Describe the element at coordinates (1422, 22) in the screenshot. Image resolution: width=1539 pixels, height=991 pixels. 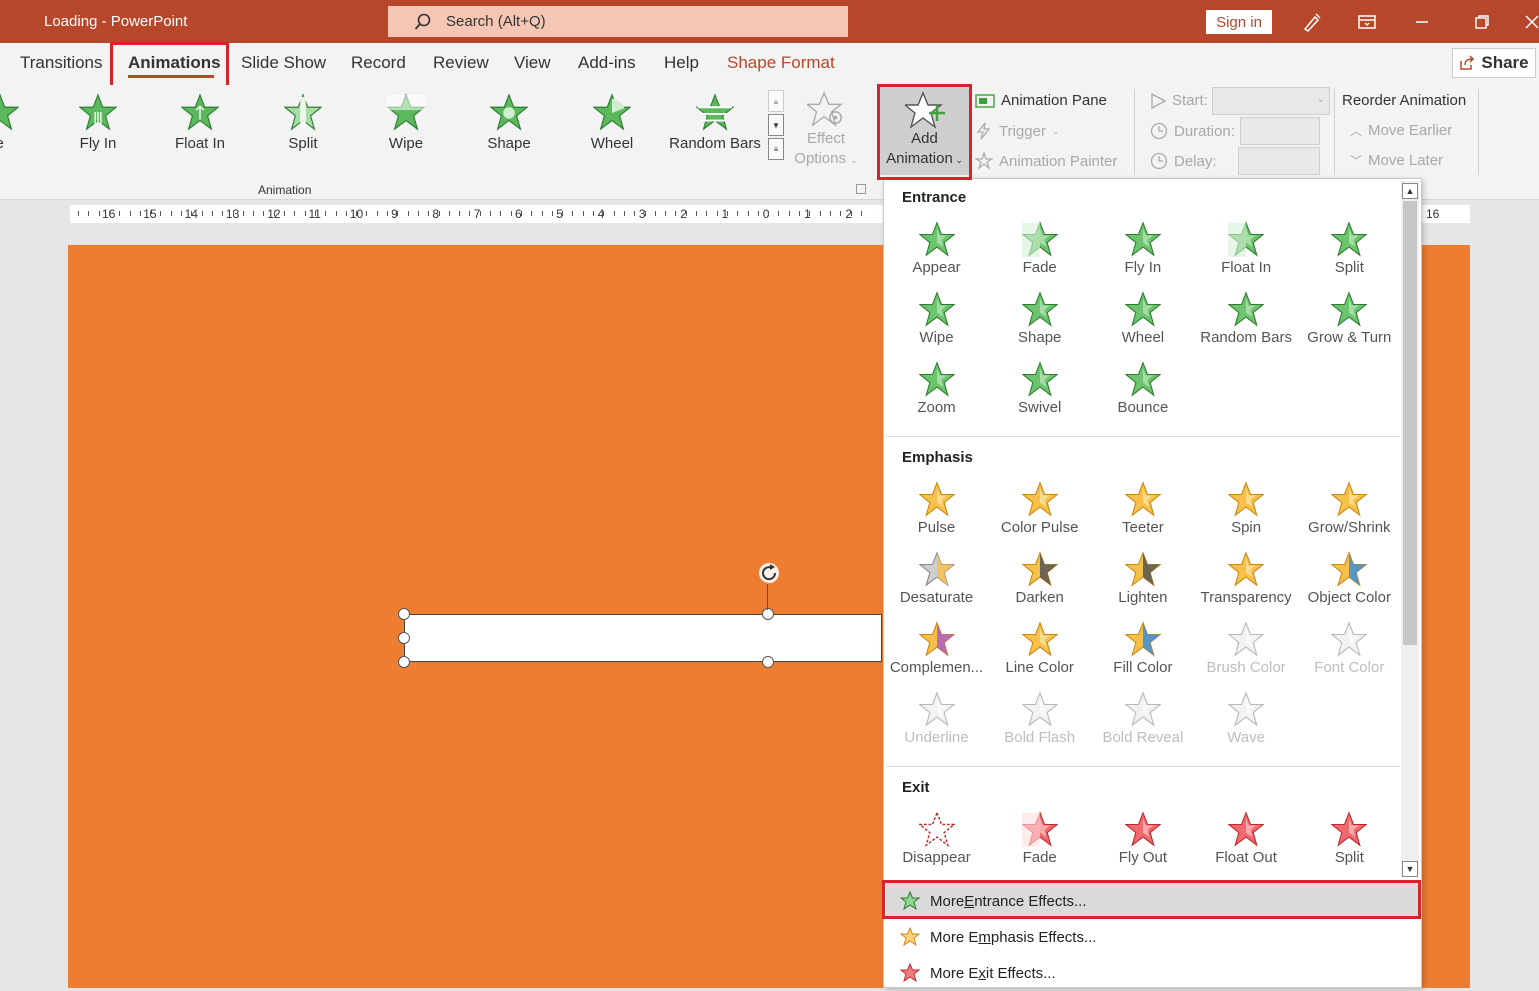
I see `minimize-icon` at that location.